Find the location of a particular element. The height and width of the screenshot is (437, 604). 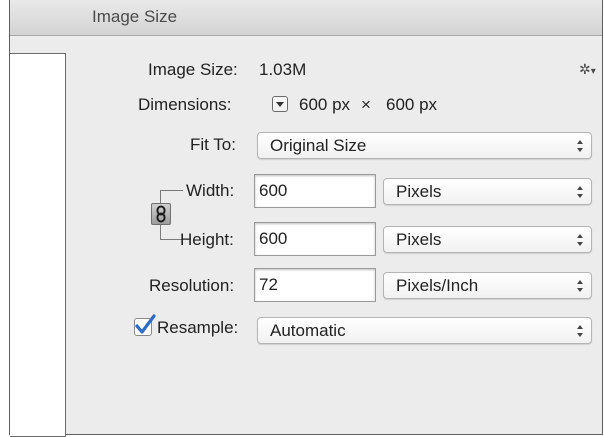

image-size-label: Image Size: is located at coordinates (193, 69).